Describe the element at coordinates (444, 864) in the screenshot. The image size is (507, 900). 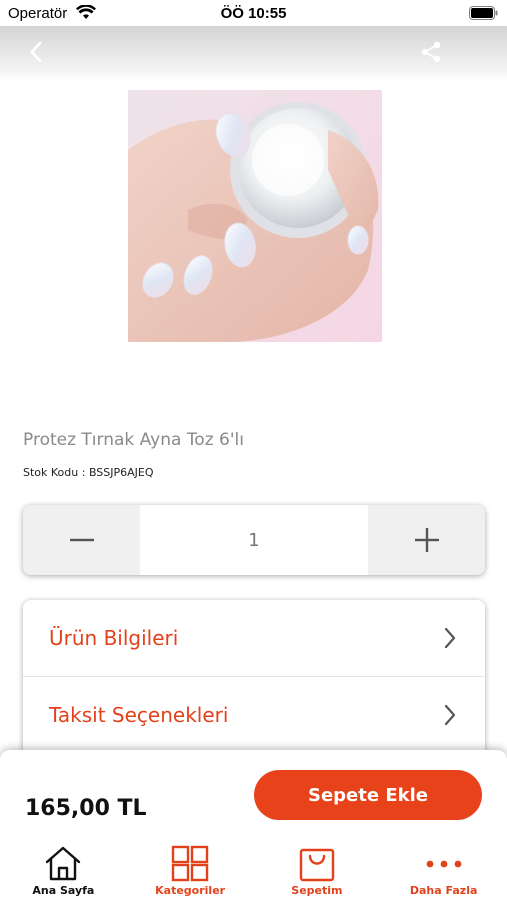
I see `more-dots-icon` at that location.